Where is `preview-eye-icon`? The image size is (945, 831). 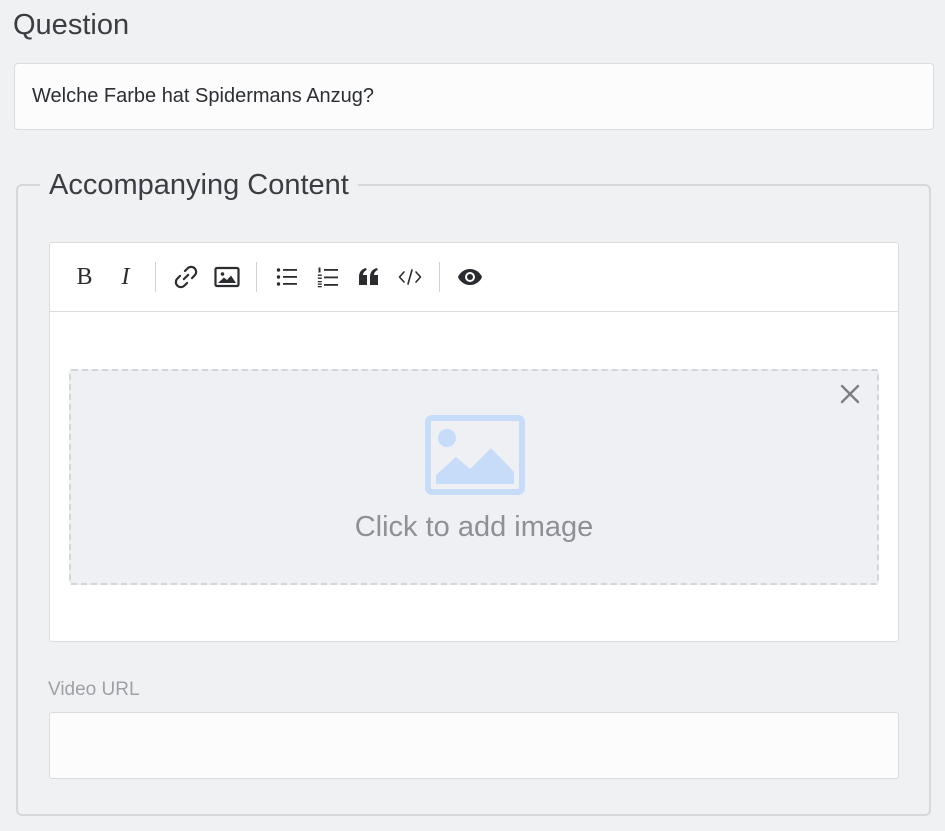 preview-eye-icon is located at coordinates (469, 277).